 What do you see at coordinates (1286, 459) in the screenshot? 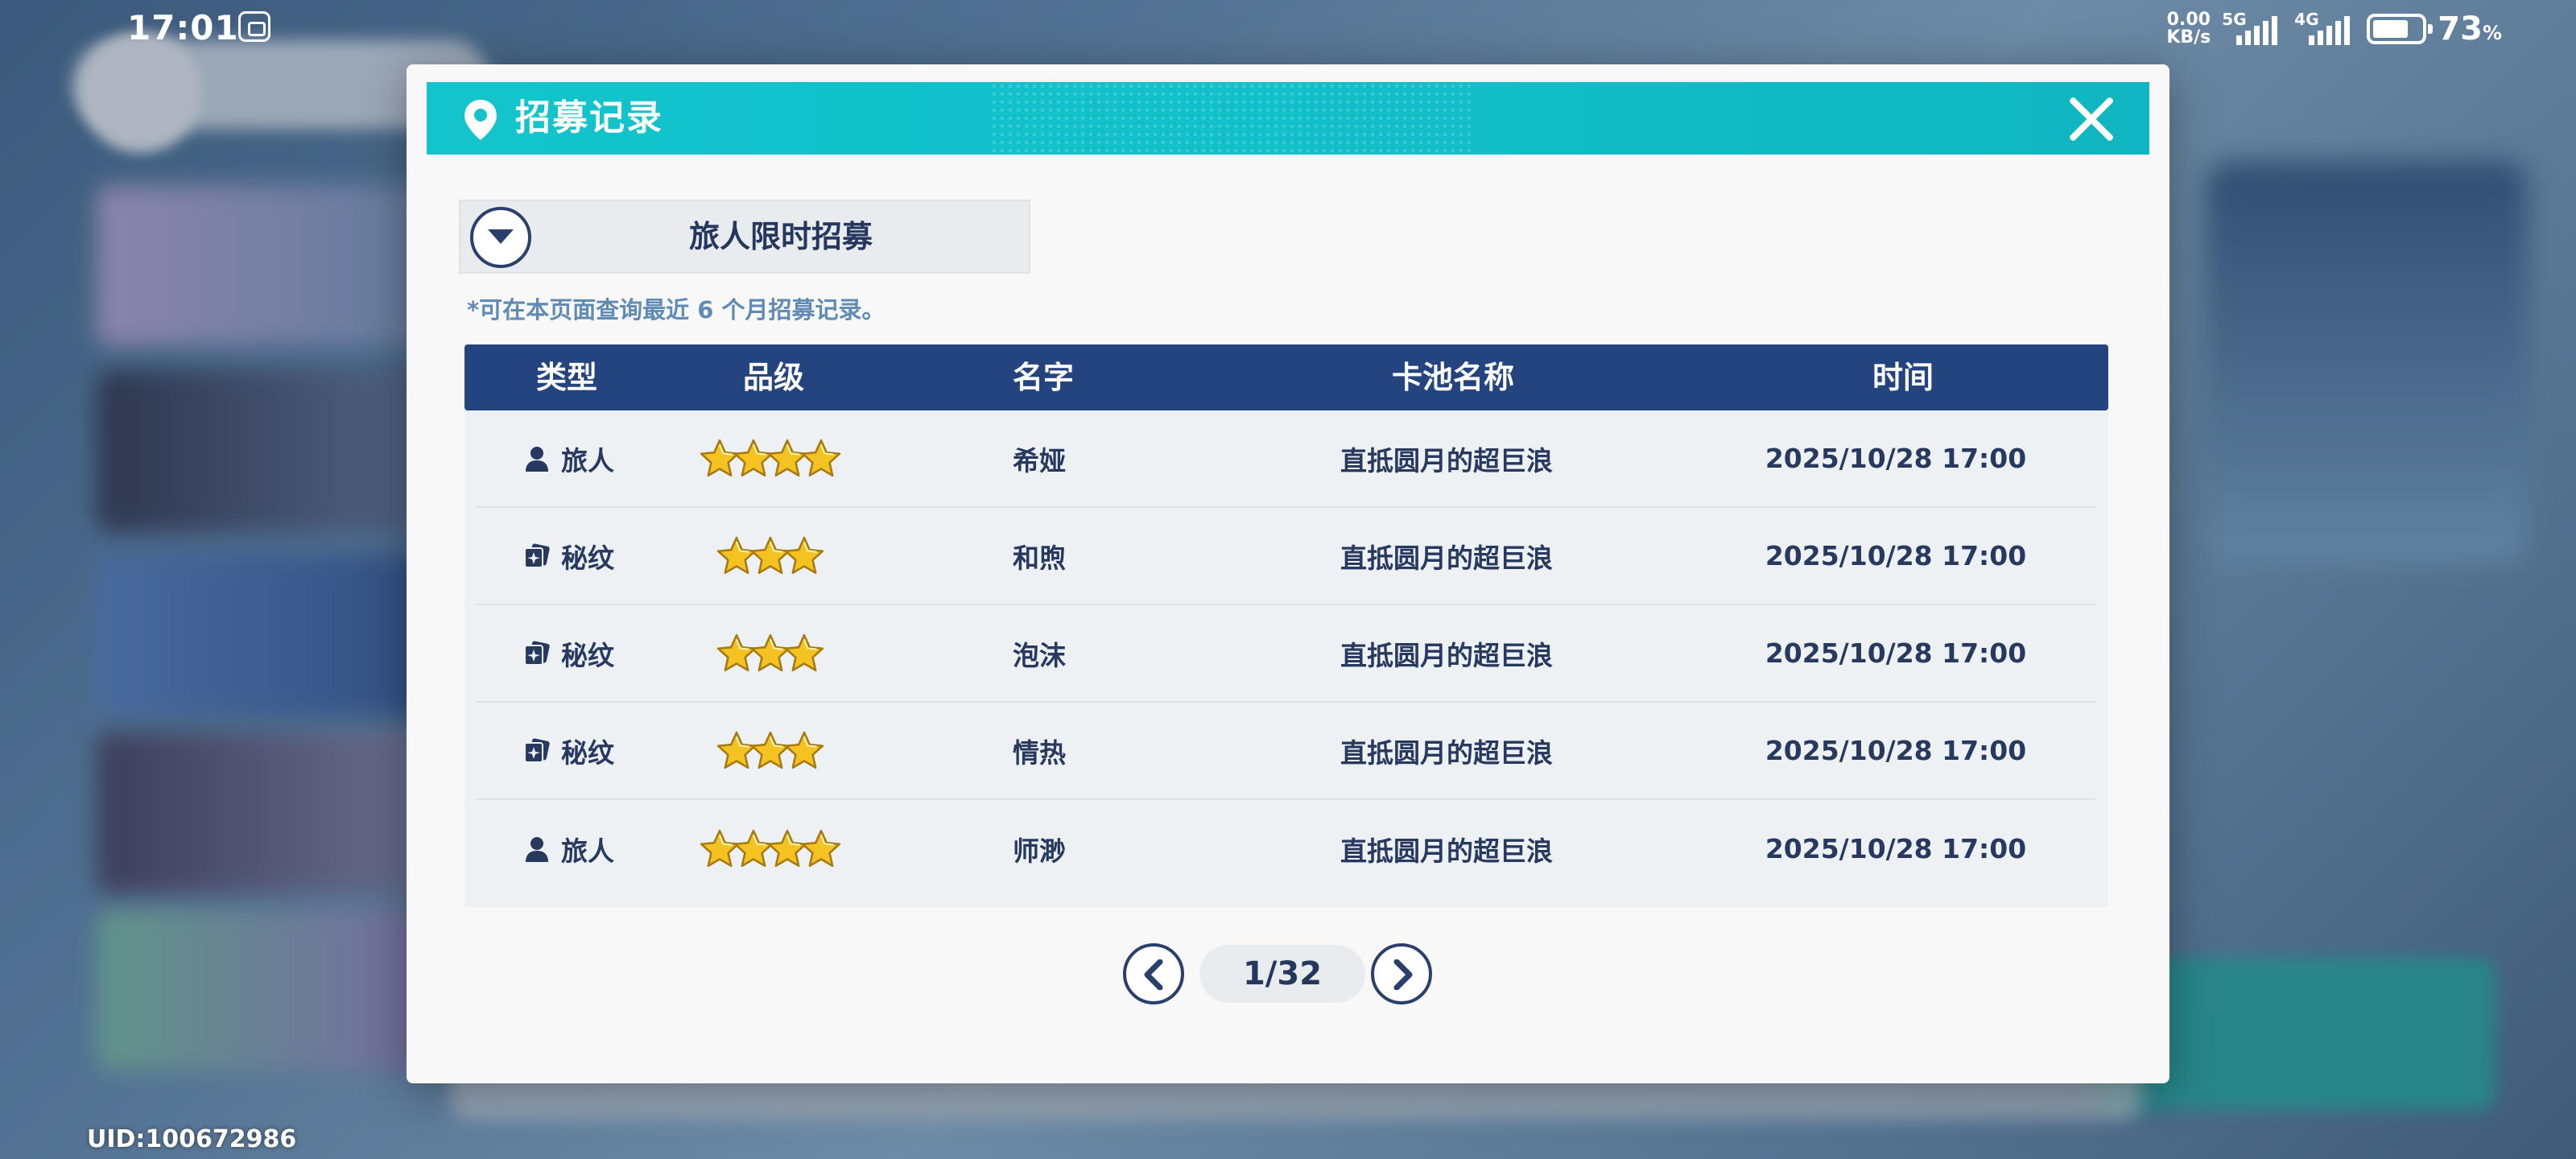
I see `table-row: 旅人 希娅 直抵圆月的超巨浪 2025/10/28 17:00` at bounding box center [1286, 459].